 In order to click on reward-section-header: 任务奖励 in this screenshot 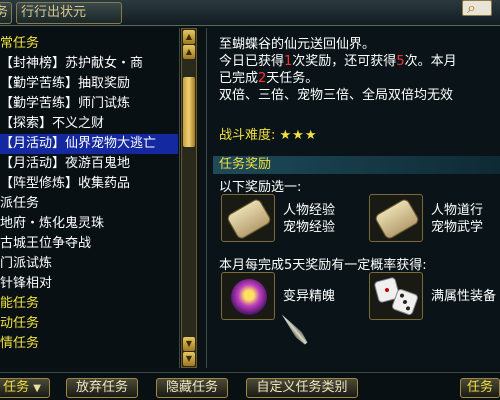, I will do `click(356, 165)`.